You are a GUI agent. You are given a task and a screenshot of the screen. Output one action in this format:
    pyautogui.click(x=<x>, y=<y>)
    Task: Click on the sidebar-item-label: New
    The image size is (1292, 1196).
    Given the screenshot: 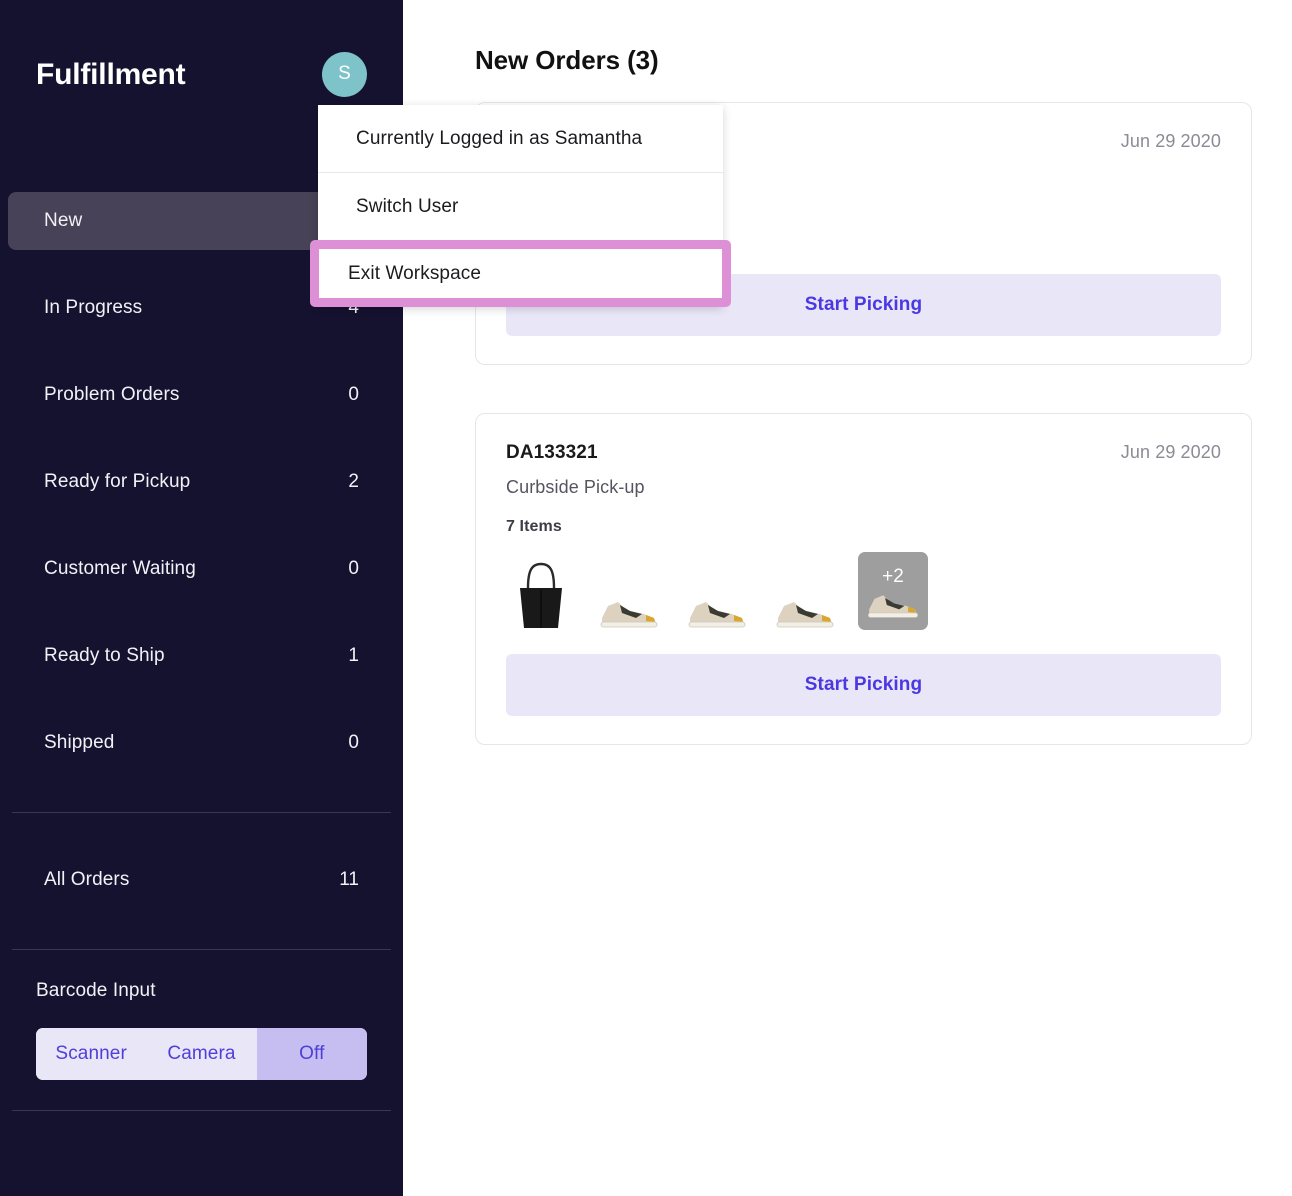 What is the action you would take?
    pyautogui.click(x=63, y=220)
    